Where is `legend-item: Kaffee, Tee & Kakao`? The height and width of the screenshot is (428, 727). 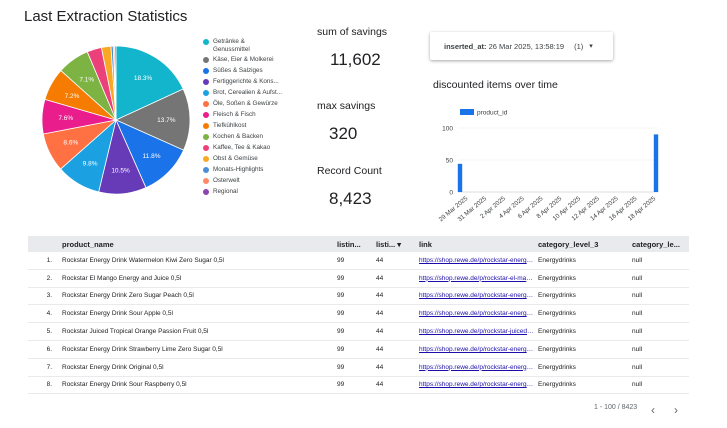 legend-item: Kaffee, Tee & Kakao is located at coordinates (236, 148).